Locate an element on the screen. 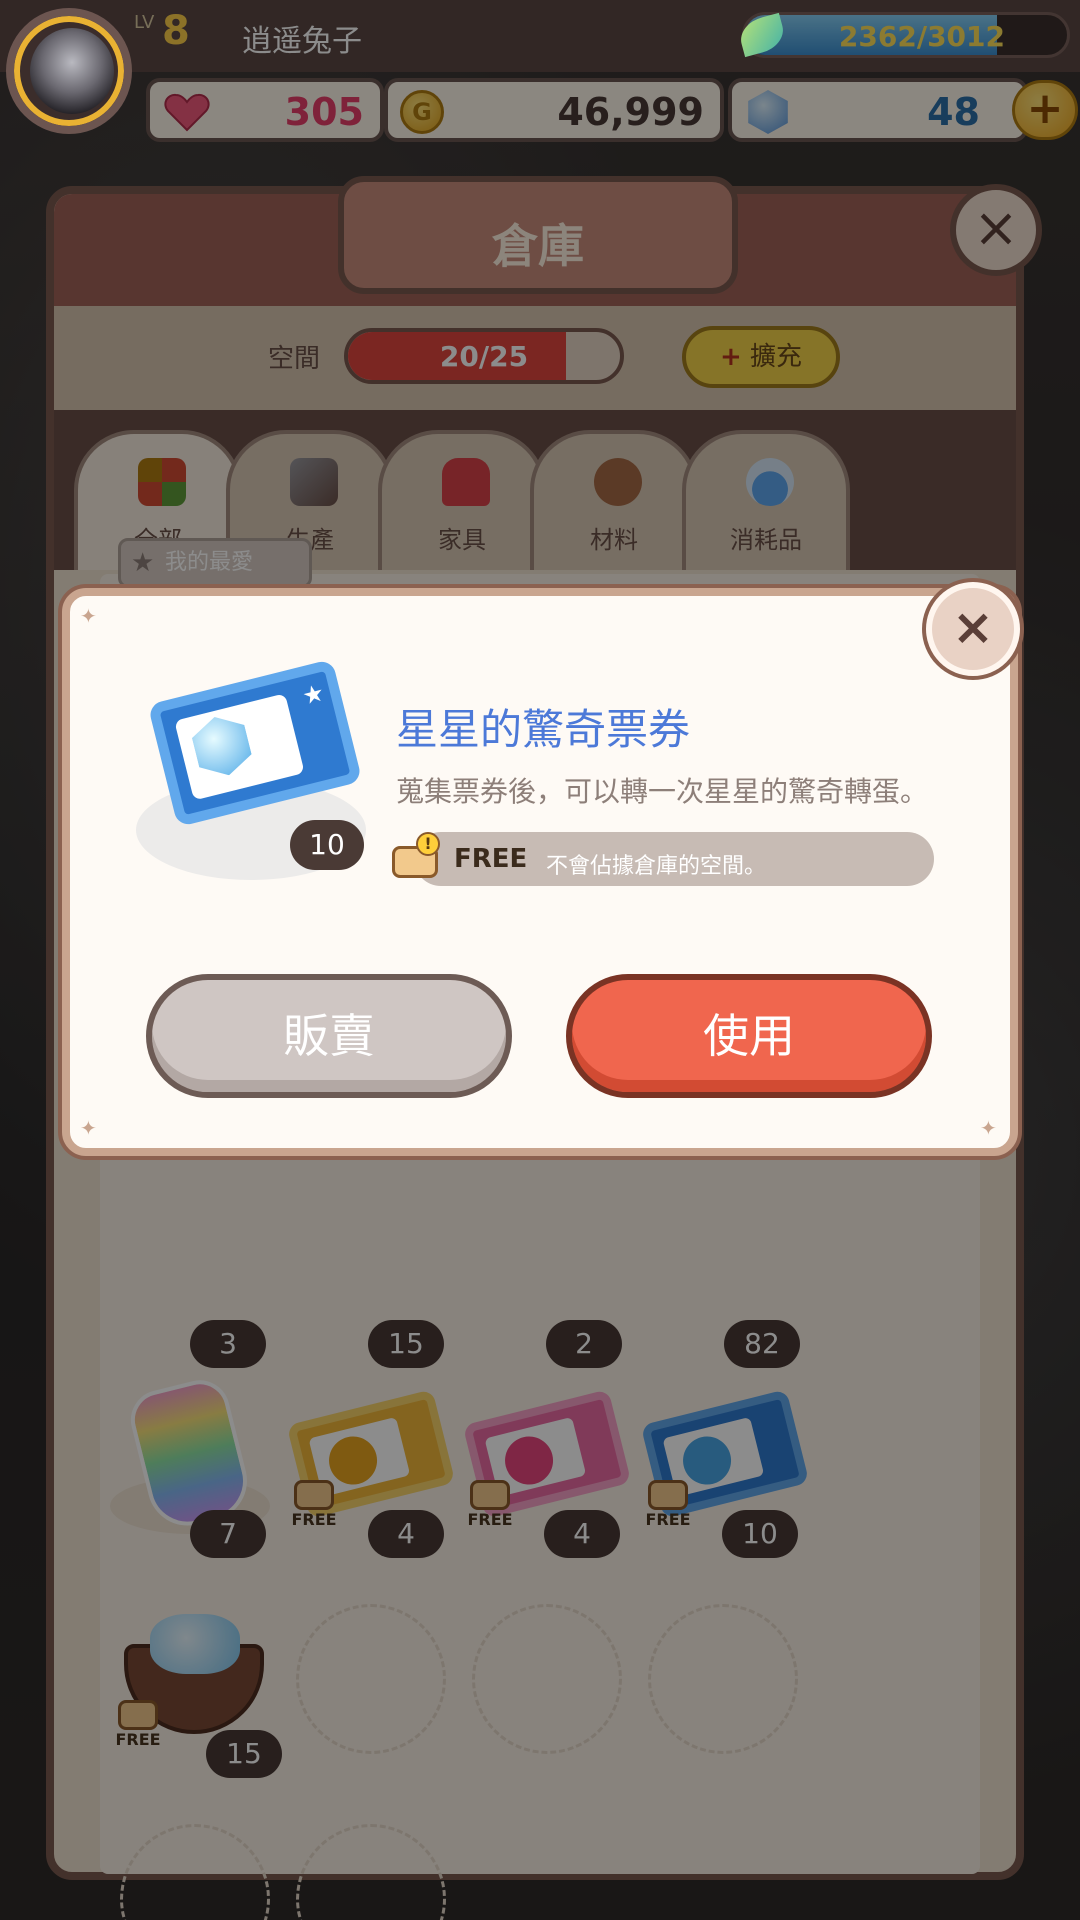 The width and height of the screenshot is (1080, 1920). item-description: 蒐集票券後，可以轉一次星星的驚奇轉蛋。 is located at coordinates (662, 791).